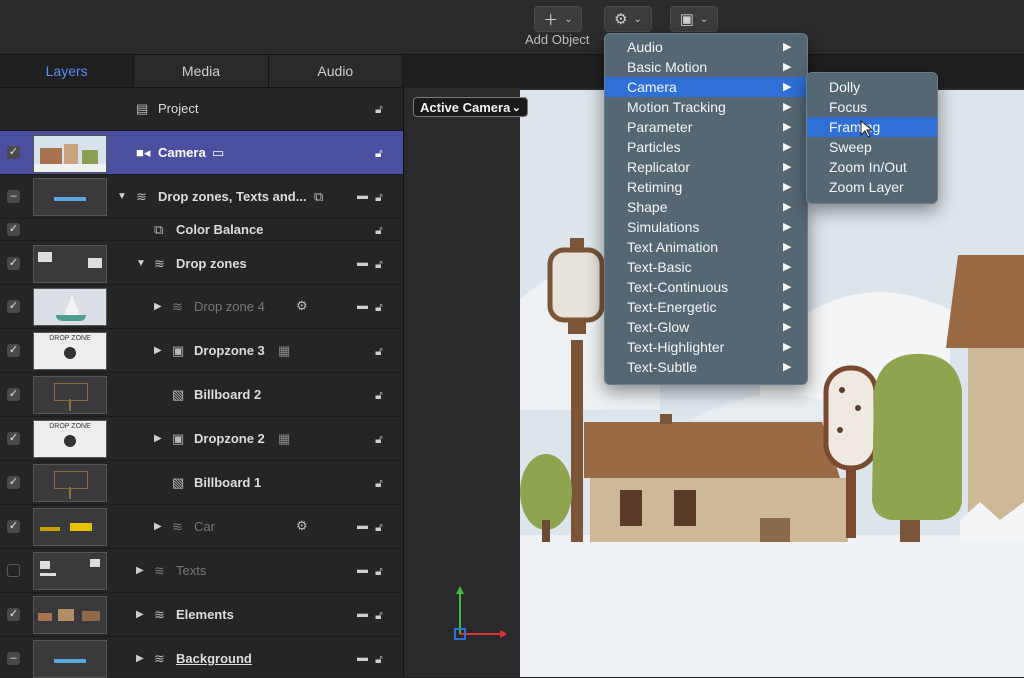 Image resolution: width=1024 pixels, height=678 pixels. What do you see at coordinates (159, 229) in the screenshot?
I see `filter-icon: ⧉` at bounding box center [159, 229].